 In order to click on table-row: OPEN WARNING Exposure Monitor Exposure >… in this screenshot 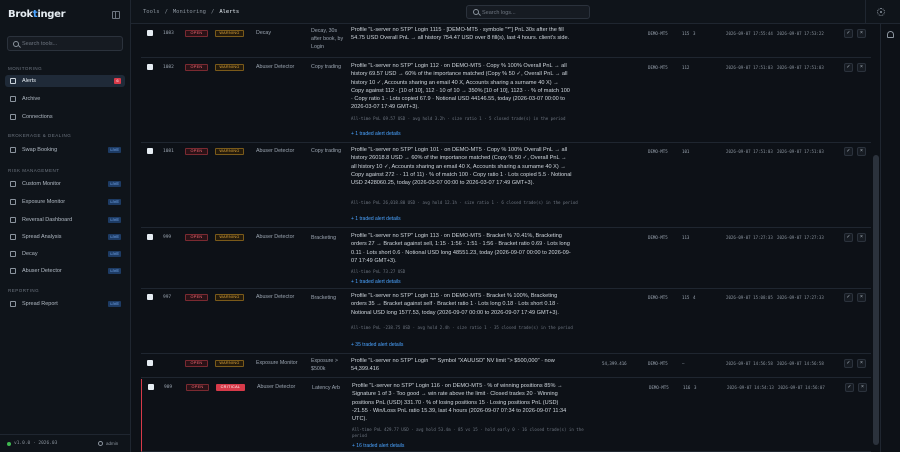, I will do `click(506, 366)`.